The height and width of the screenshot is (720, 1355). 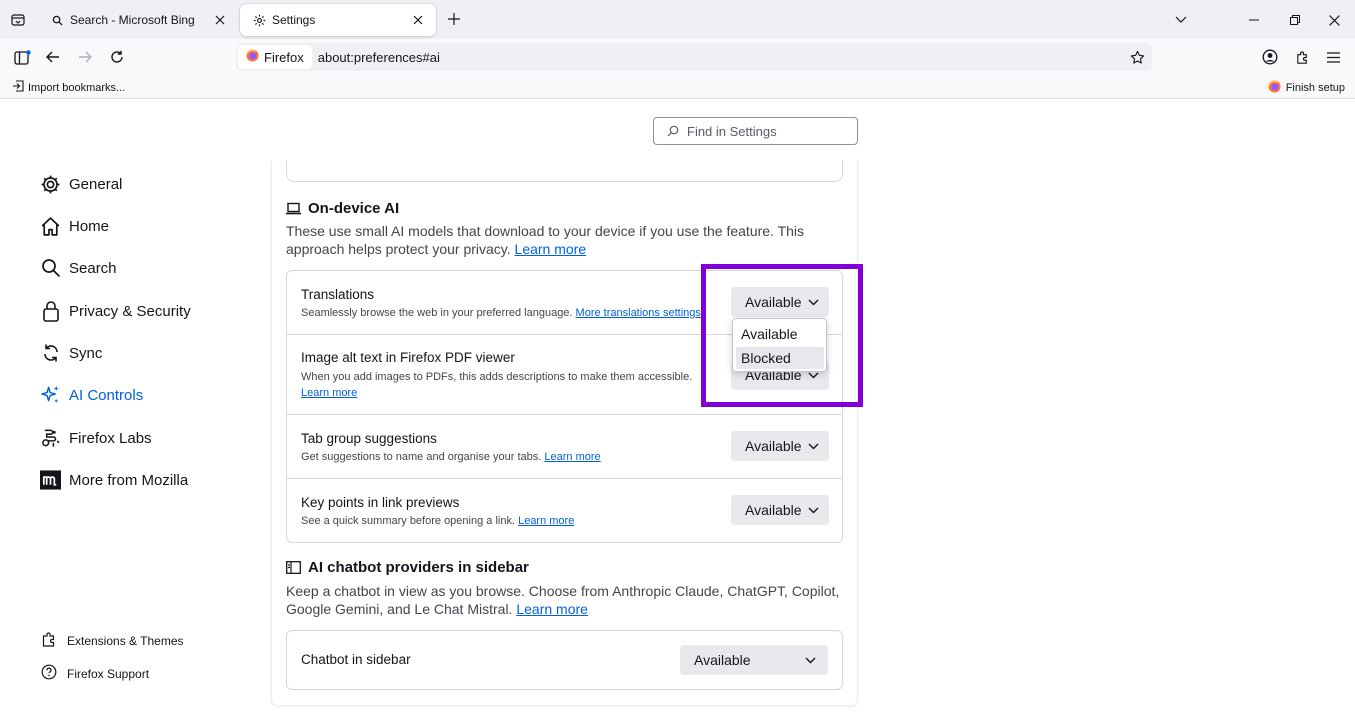 I want to click on forward-icon, so click(x=85, y=57).